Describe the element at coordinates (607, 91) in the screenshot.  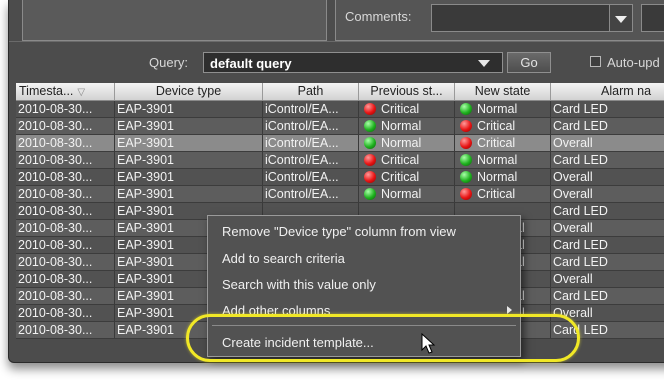
I see `column-header-alarm-name: Alarm na` at that location.